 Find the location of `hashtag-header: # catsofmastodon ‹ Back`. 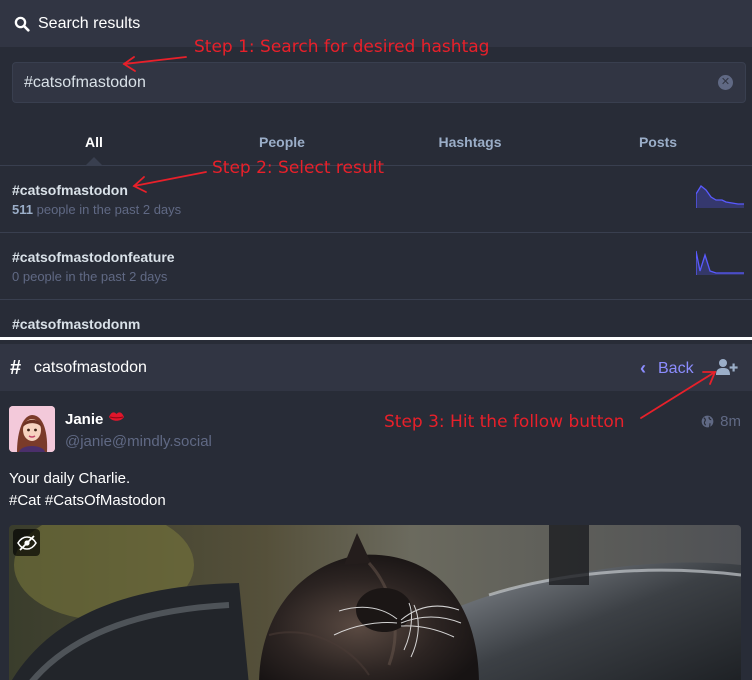

hashtag-header: # catsofmastodon ‹ Back is located at coordinates (376, 367).